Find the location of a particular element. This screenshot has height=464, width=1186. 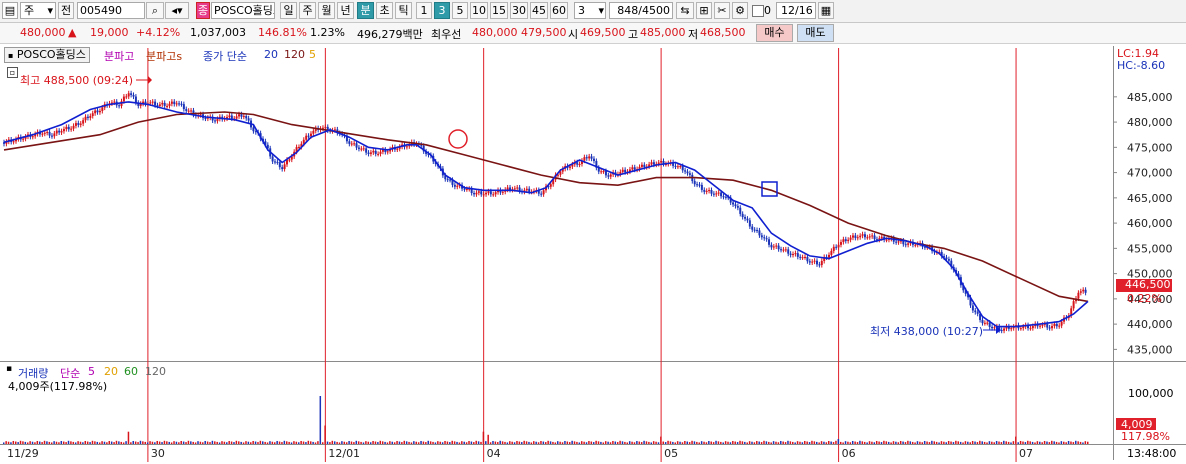

collapse-icon: ▫ is located at coordinates (12, 72).